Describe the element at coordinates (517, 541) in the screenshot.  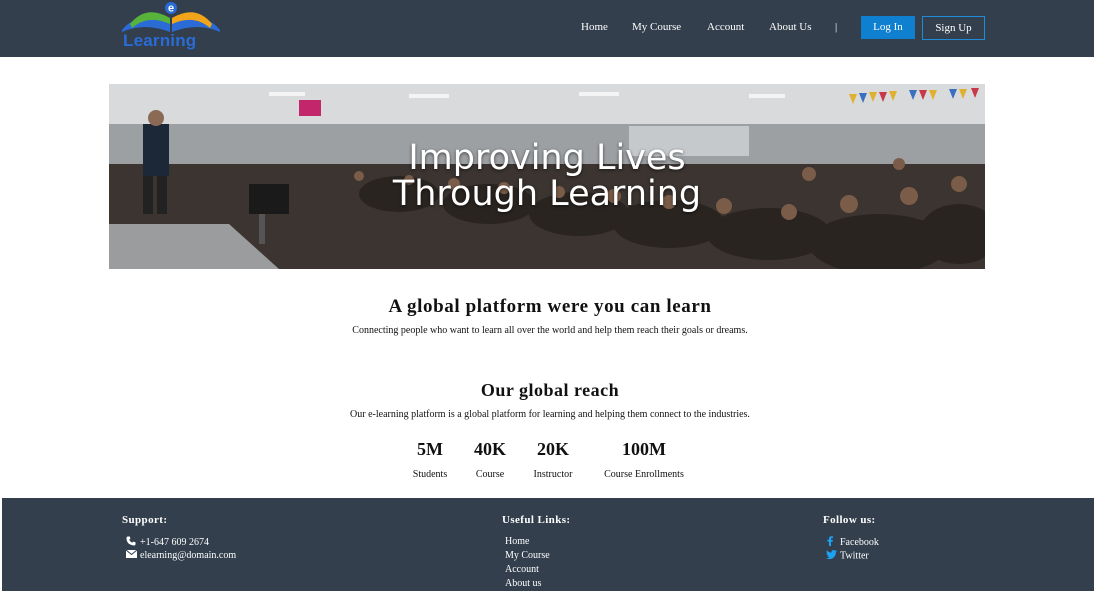
I see `footer-link-home: Home` at that location.